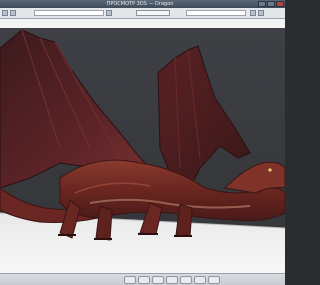  I want to click on toolbar-button, so click(153, 13).